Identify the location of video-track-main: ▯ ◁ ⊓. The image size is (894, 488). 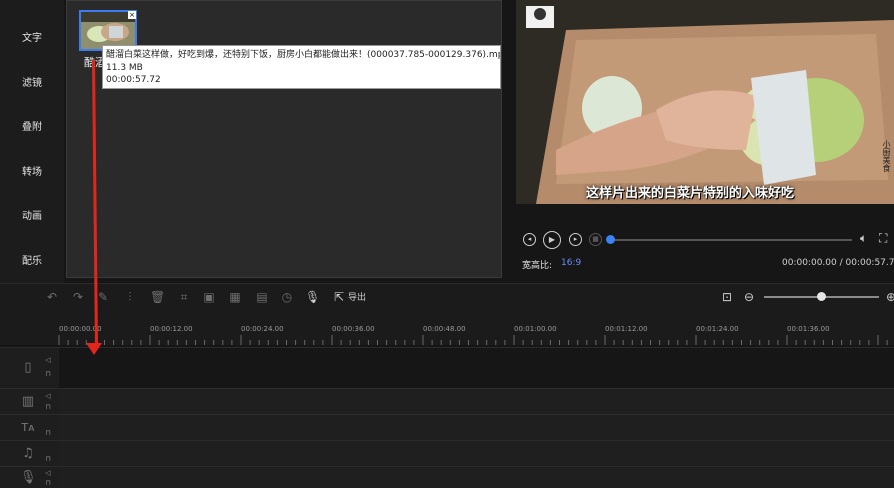
(447, 367).